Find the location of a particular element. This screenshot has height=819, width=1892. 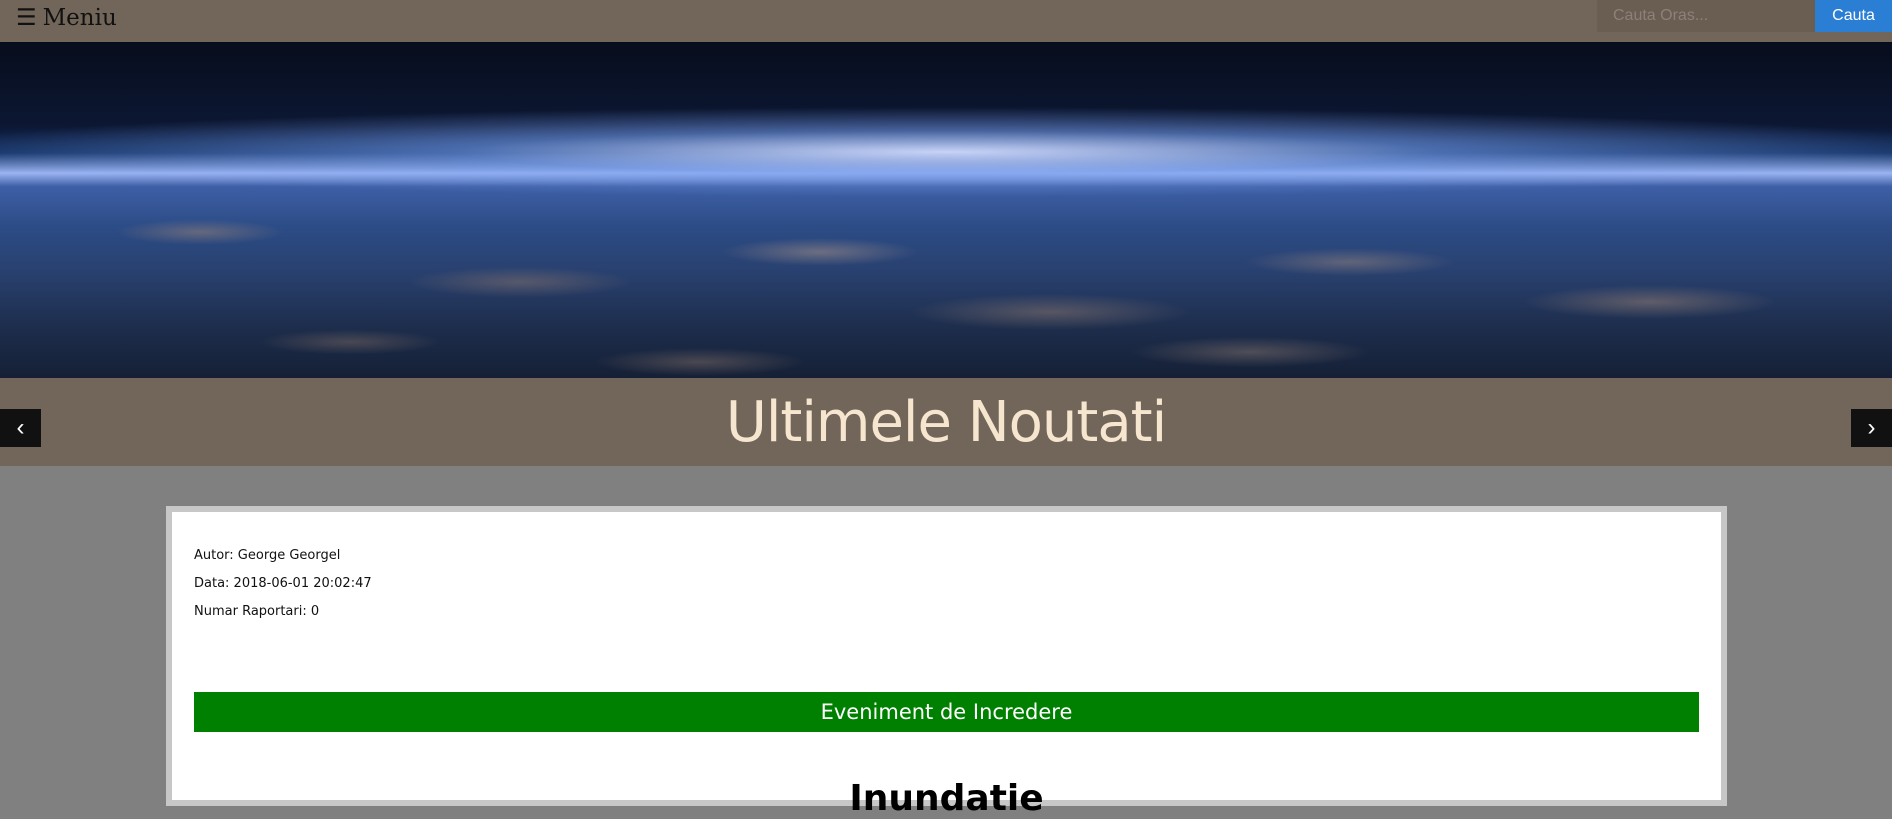

carousel-next-button: › is located at coordinates (1871, 428).